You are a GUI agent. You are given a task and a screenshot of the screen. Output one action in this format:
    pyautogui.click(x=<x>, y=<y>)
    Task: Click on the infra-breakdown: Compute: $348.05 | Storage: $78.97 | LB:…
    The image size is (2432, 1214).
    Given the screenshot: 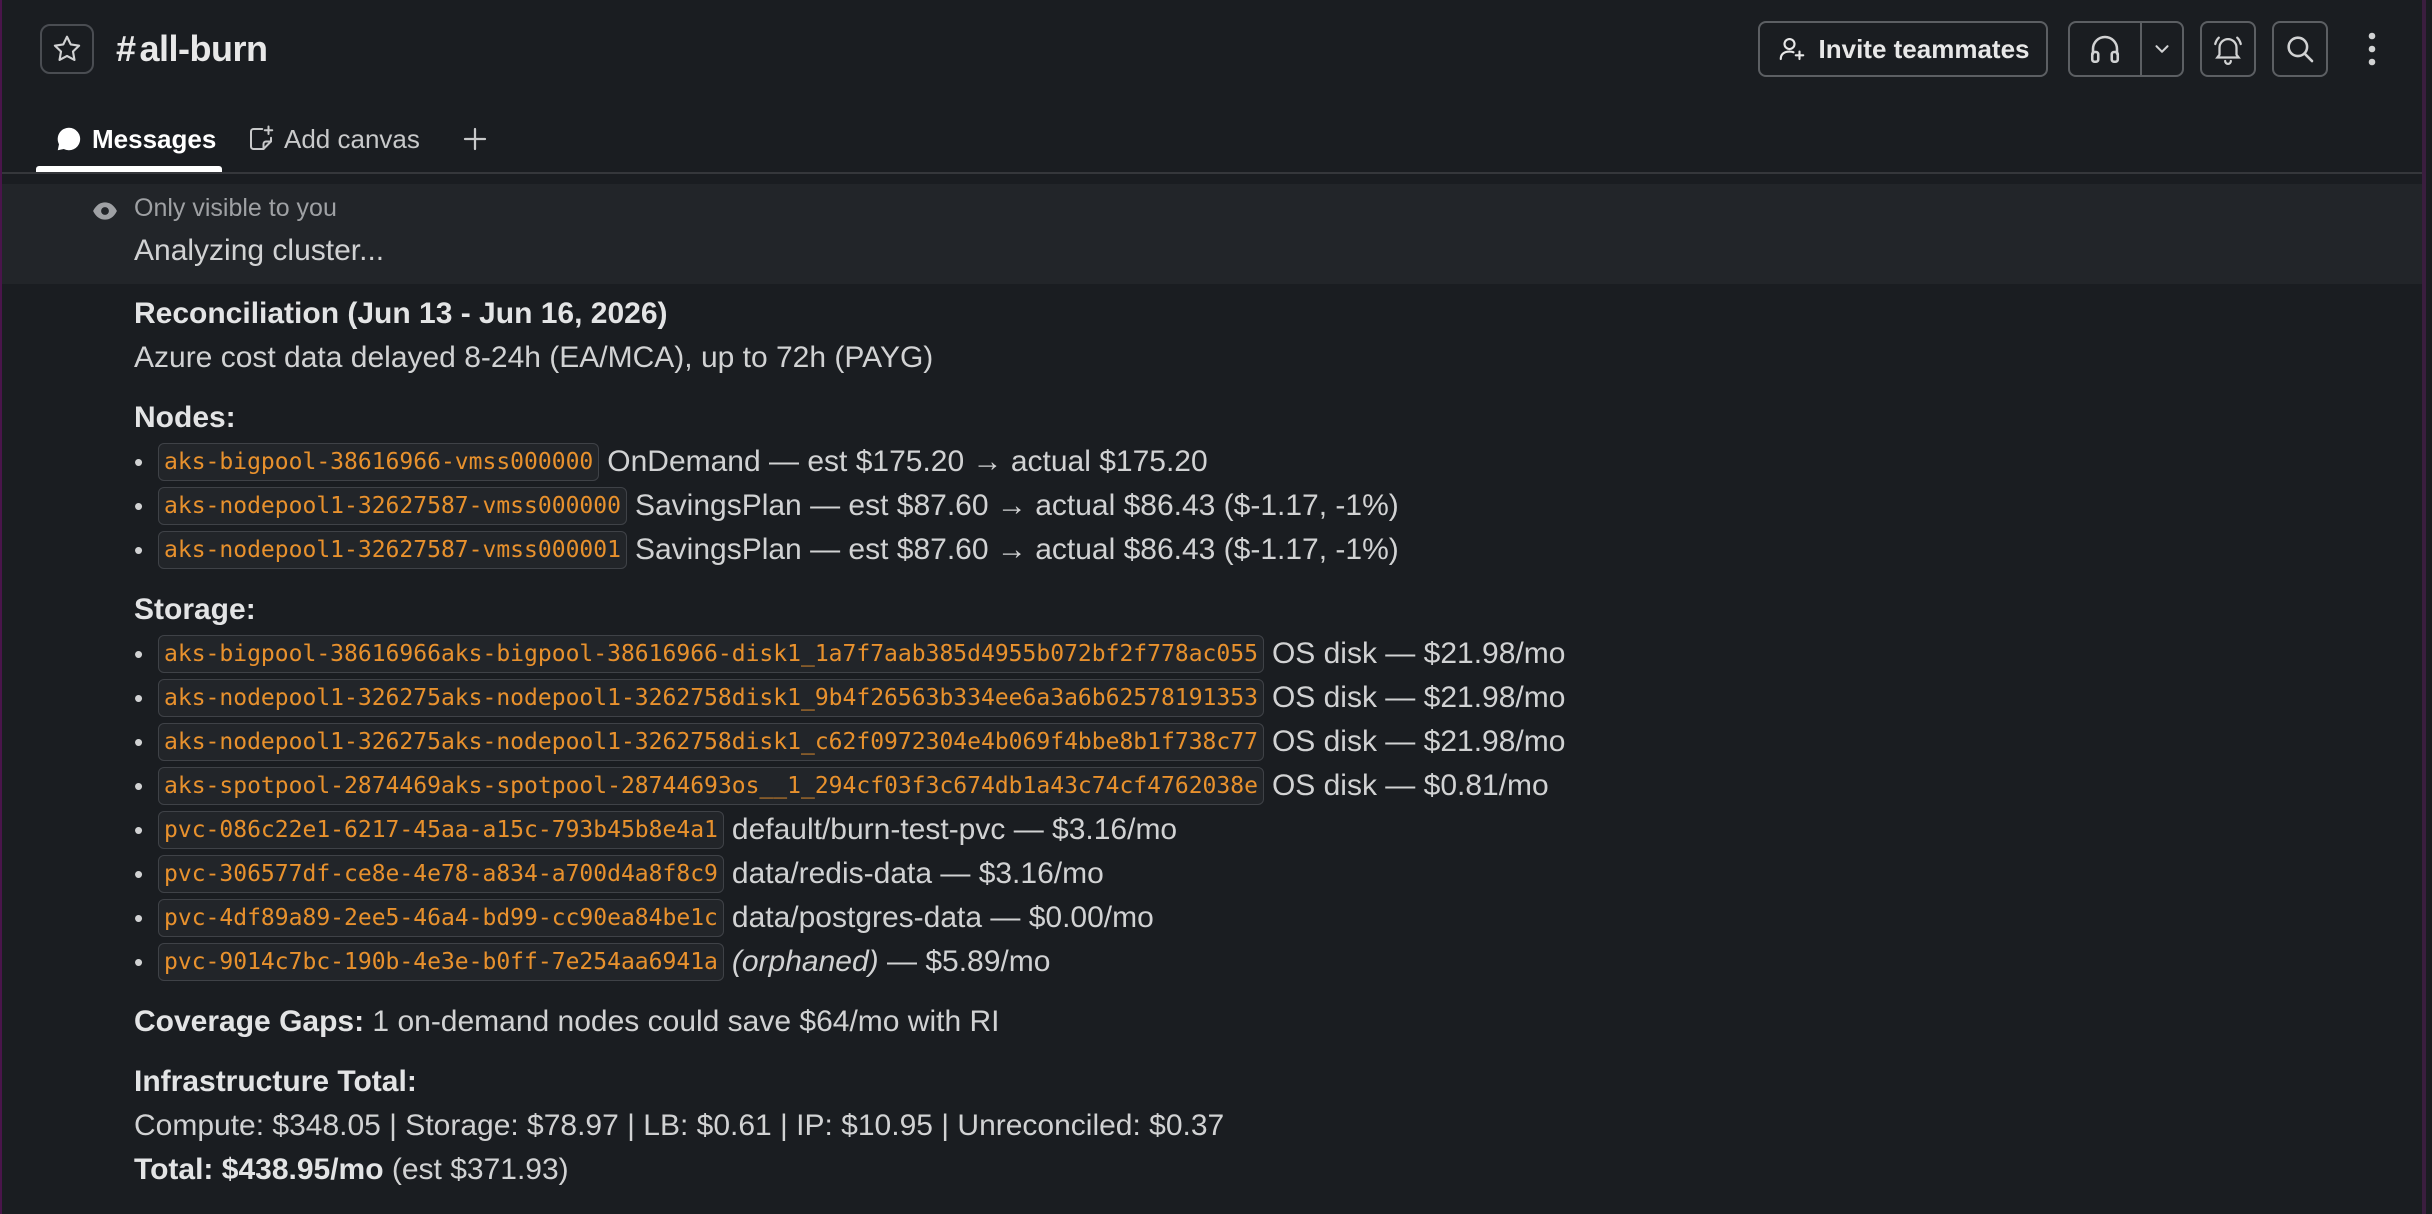 What is the action you would take?
    pyautogui.click(x=679, y=1125)
    